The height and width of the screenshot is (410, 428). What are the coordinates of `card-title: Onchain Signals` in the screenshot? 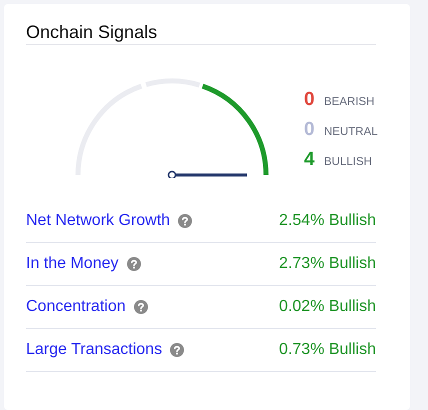 It's located at (201, 24).